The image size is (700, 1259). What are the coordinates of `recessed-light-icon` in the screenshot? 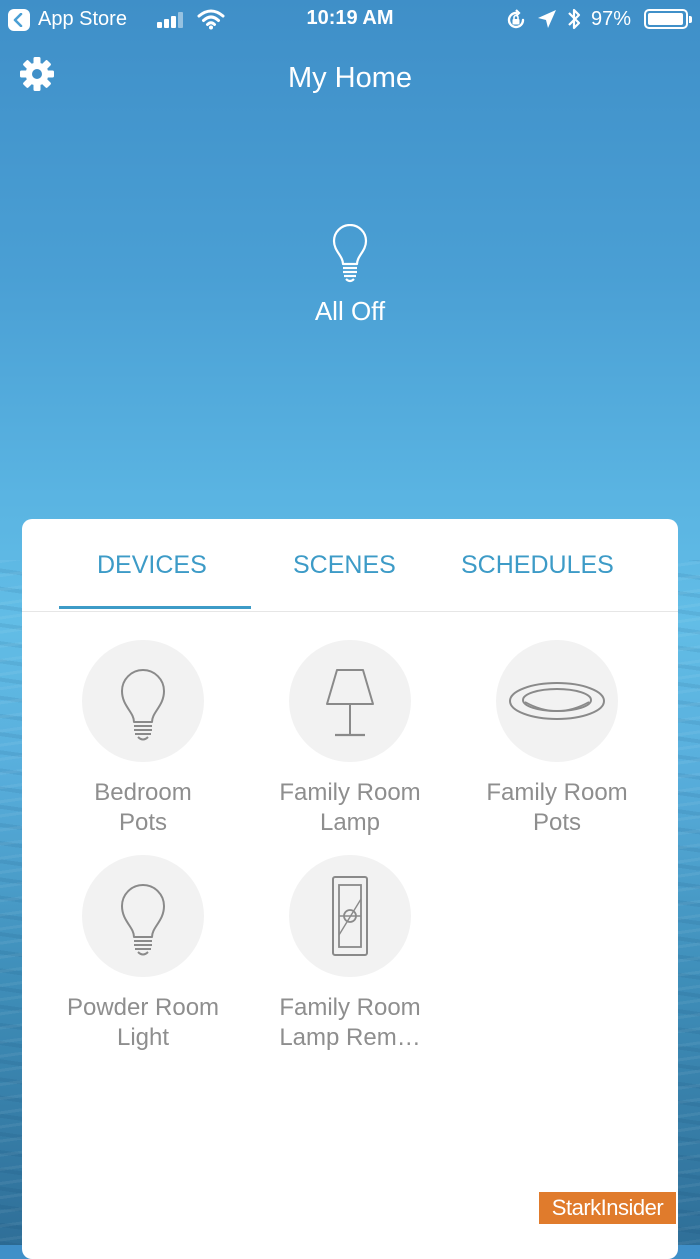 It's located at (557, 701).